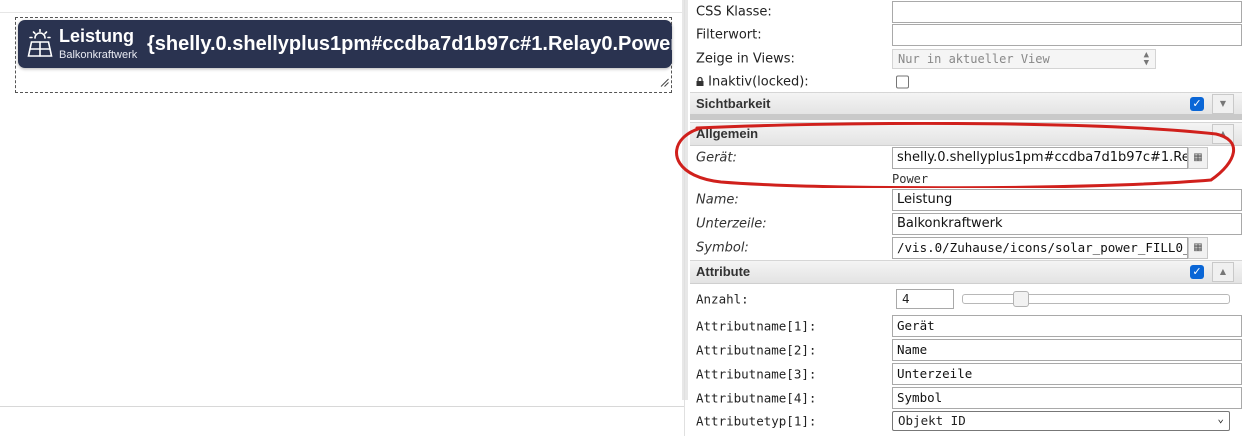 This screenshot has height=436, width=1242. What do you see at coordinates (902, 82) in the screenshot?
I see `locked-checkbox` at bounding box center [902, 82].